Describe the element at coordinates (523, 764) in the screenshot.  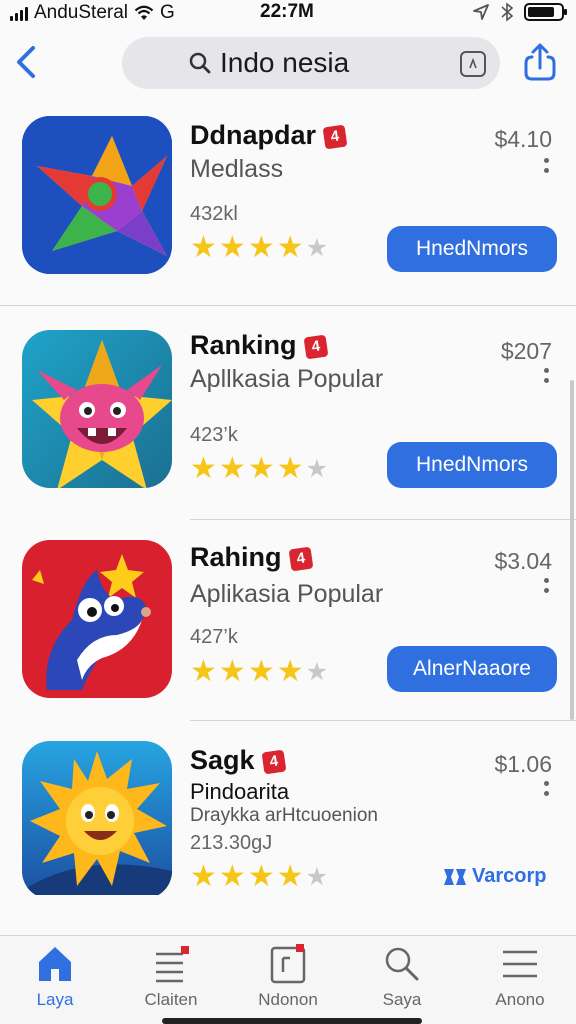
I see `app-price: $1.06` at that location.